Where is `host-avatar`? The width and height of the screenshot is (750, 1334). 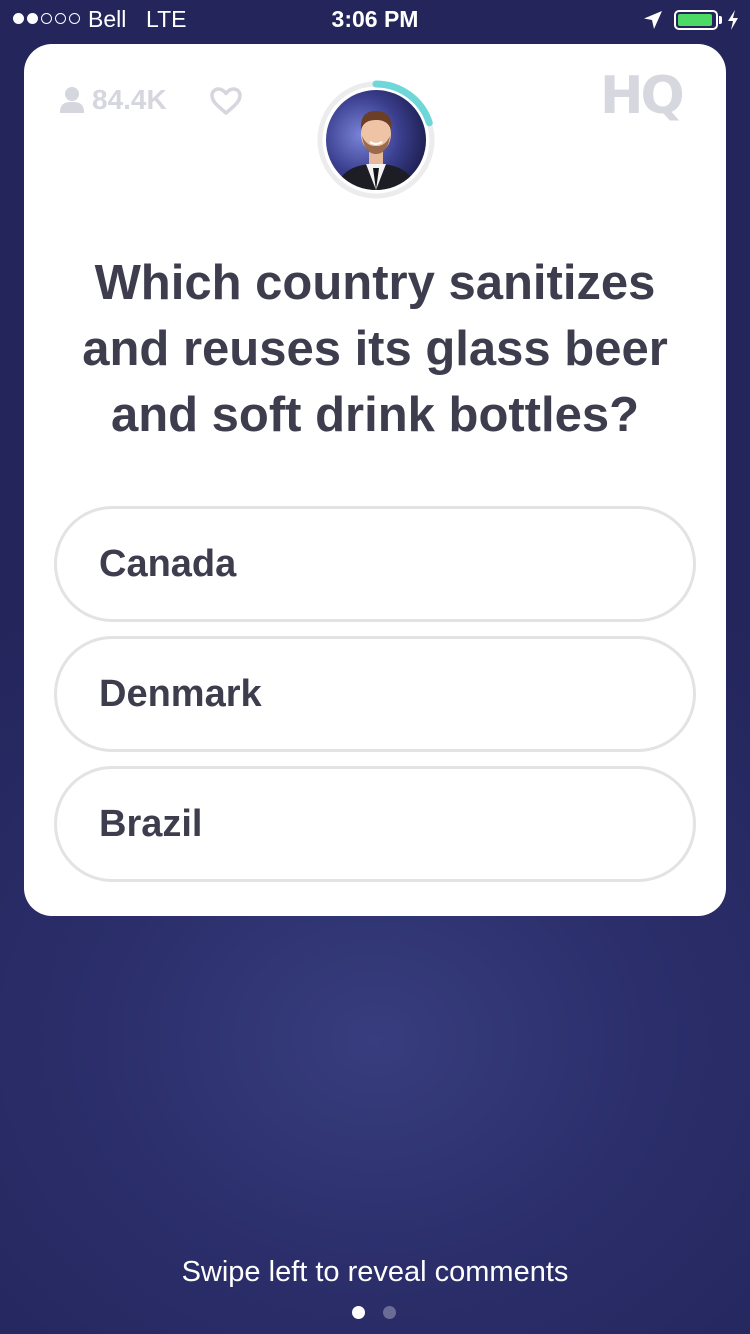
host-avatar is located at coordinates (376, 140).